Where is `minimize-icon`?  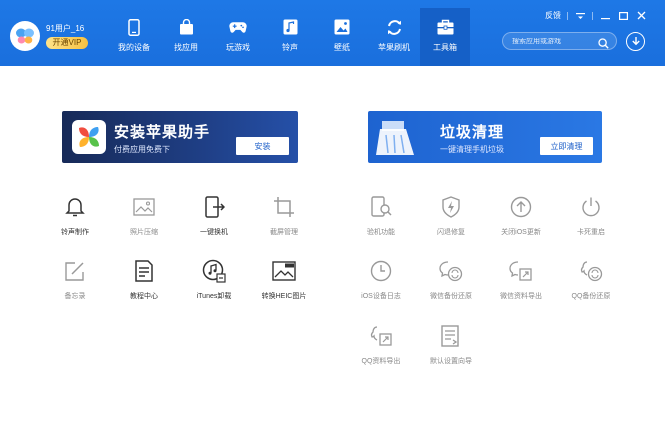 minimize-icon is located at coordinates (605, 16).